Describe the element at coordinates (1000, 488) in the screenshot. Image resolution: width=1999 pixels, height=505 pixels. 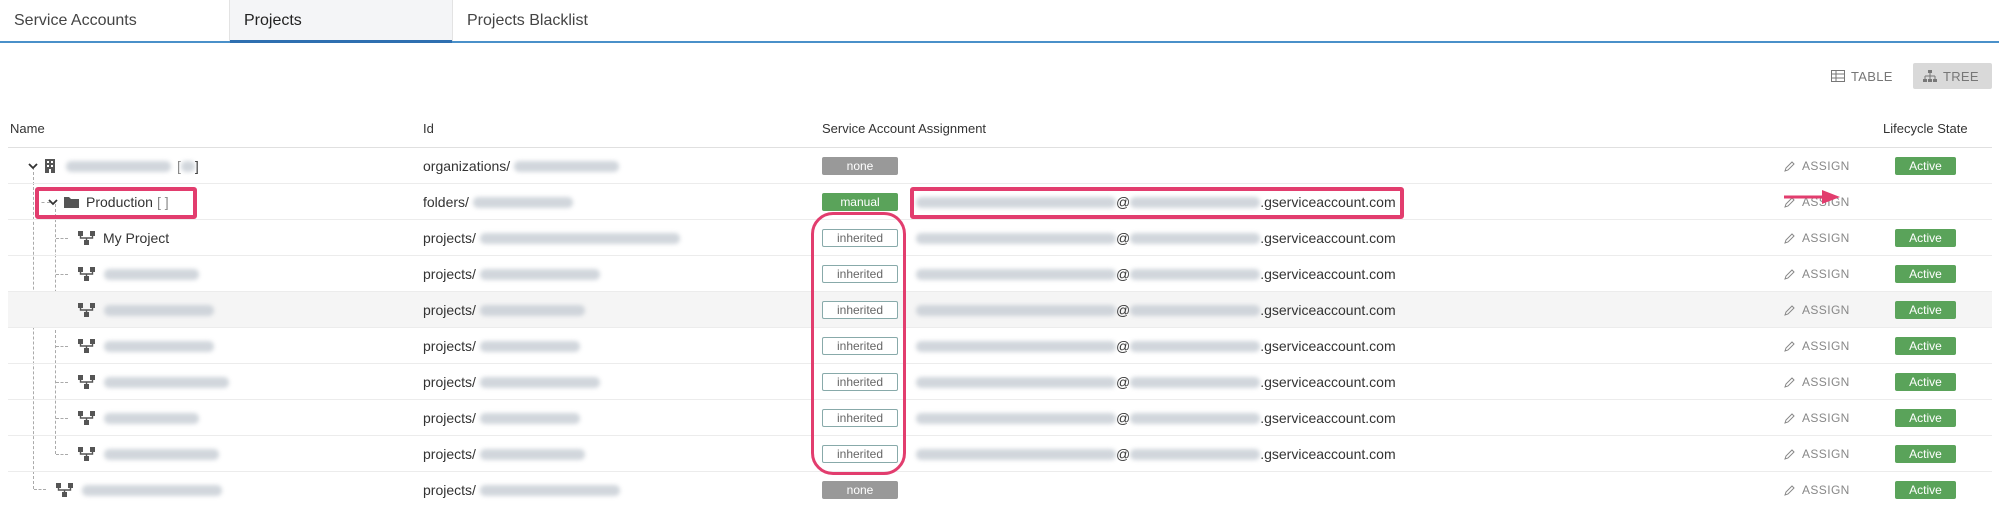
I see `table-row: projects/none ASSIGN Active` at that location.